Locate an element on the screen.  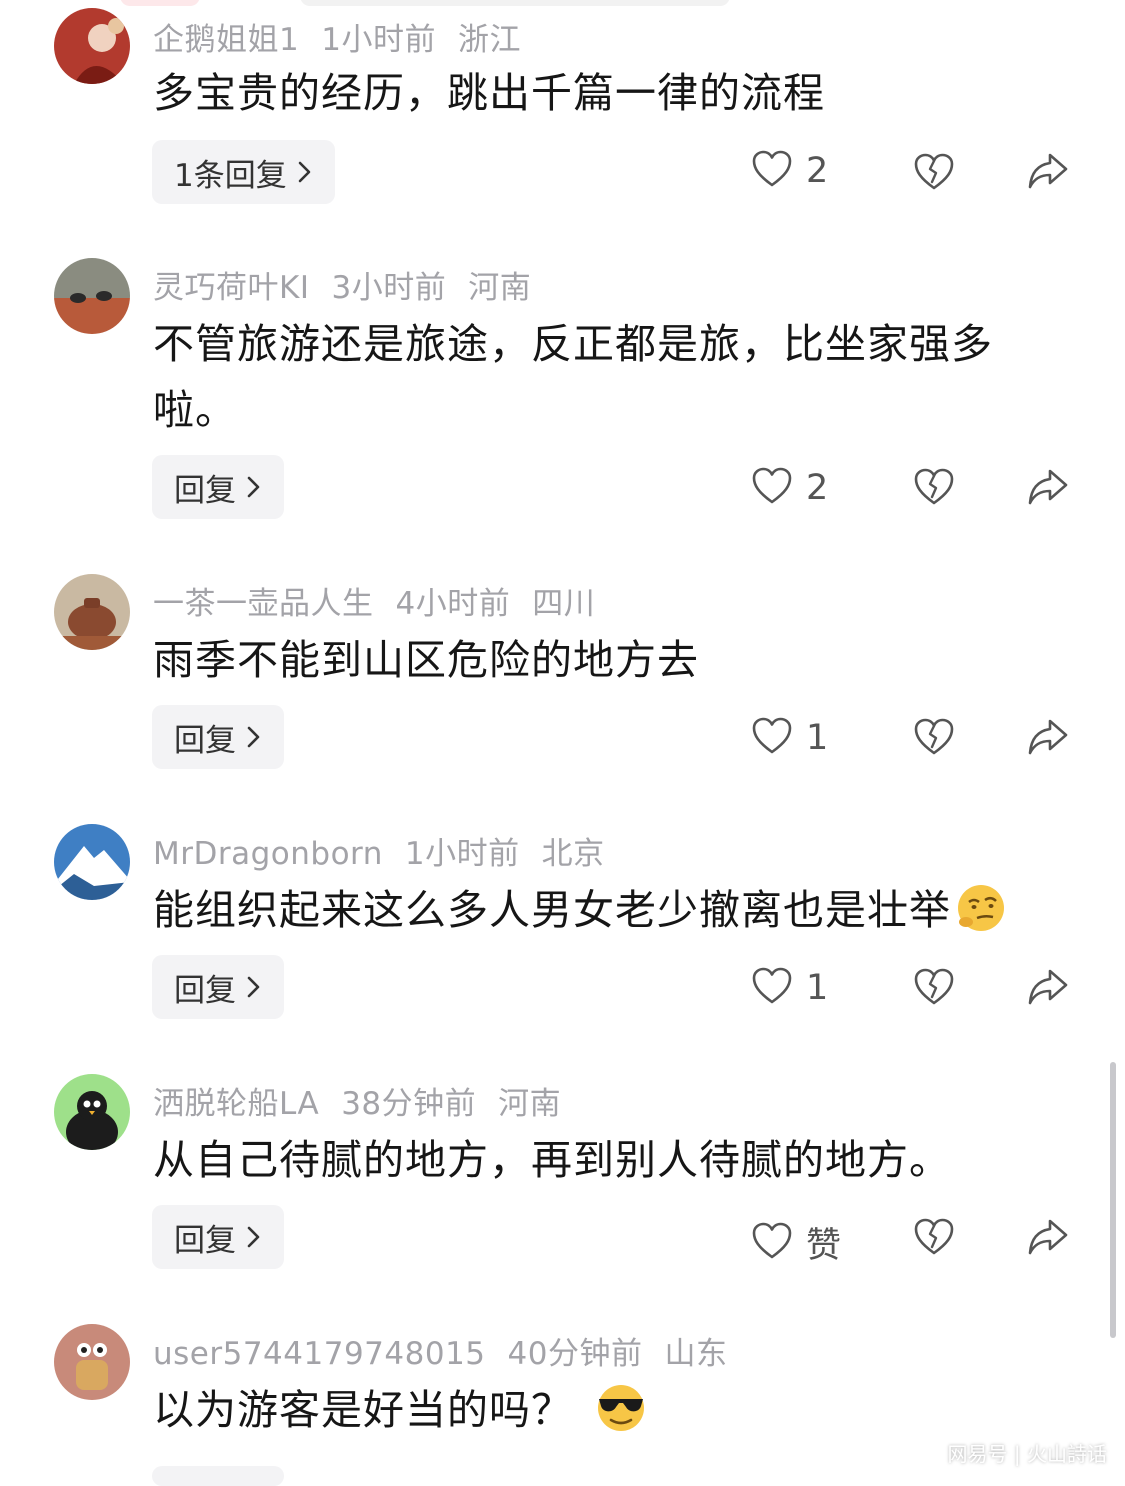
comment-text: 不管旅游还是旅途，反正都是旅，比坐家强多啦。 is located at coordinates (573, 377).